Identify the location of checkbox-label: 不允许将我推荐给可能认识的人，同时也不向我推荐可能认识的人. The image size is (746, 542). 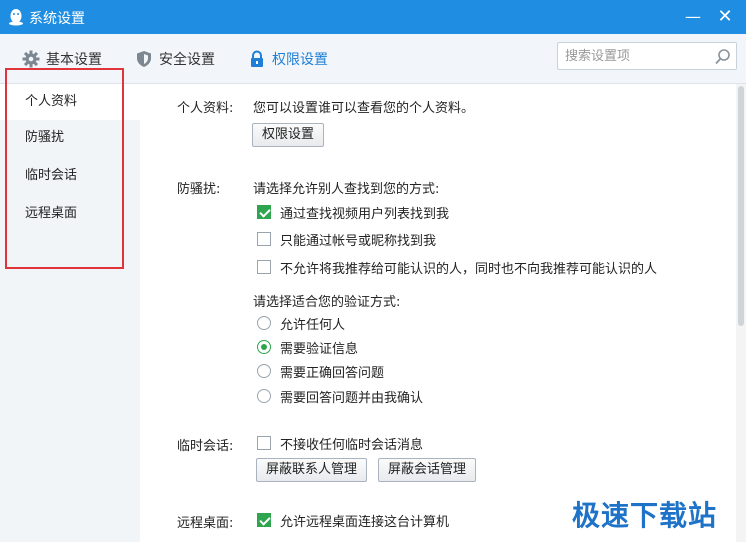
(469, 269).